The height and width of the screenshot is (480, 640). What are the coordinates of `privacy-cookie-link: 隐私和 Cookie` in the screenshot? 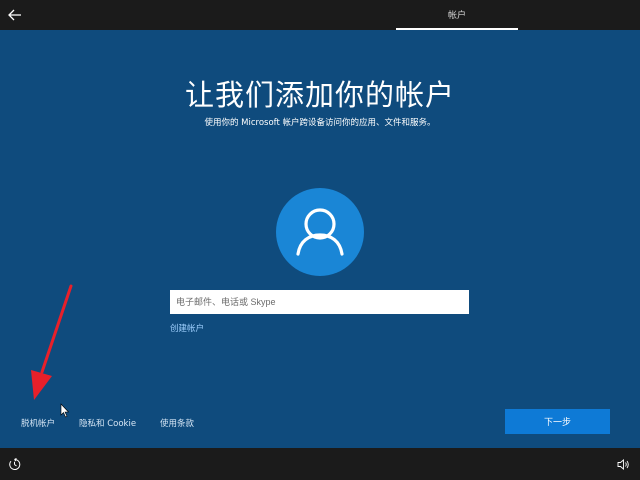 It's located at (107, 423).